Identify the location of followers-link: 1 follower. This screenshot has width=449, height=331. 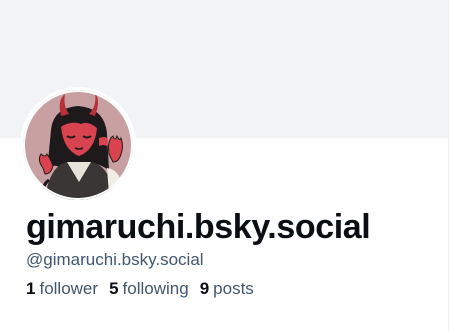
(62, 289).